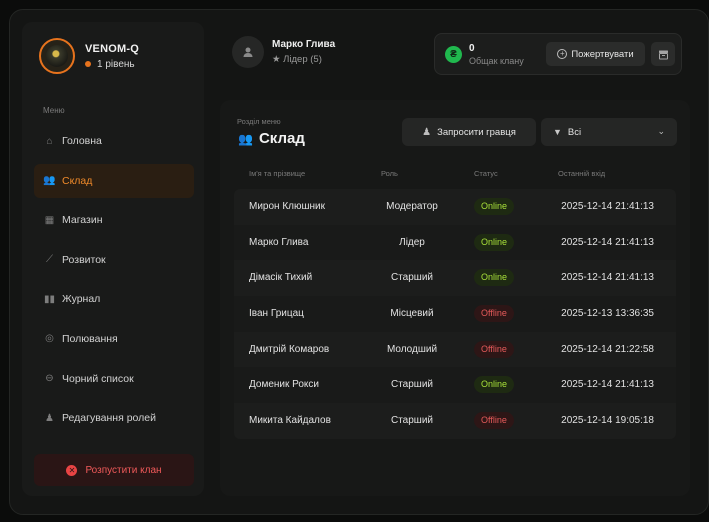 This screenshot has height=522, width=709. Describe the element at coordinates (82, 141) in the screenshot. I see `sidebar-item-label: Головна` at that location.